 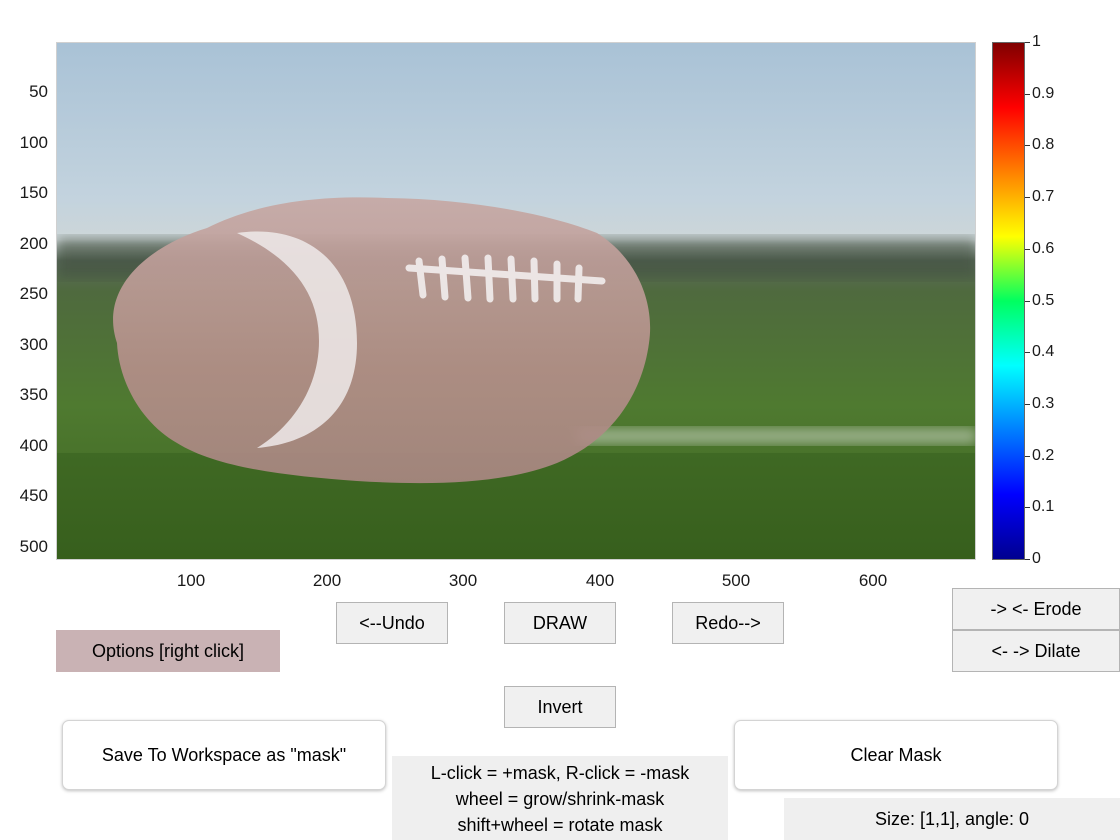 What do you see at coordinates (224, 755) in the screenshot?
I see `save-to-workspace-button: Save To Workspace as "mask"` at bounding box center [224, 755].